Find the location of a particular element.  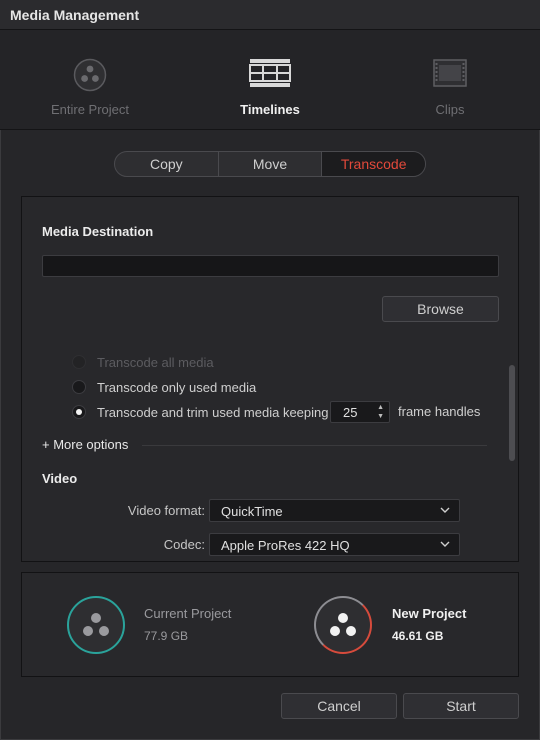

codec-select: Apple ProRes 422 HQ is located at coordinates (334, 544).